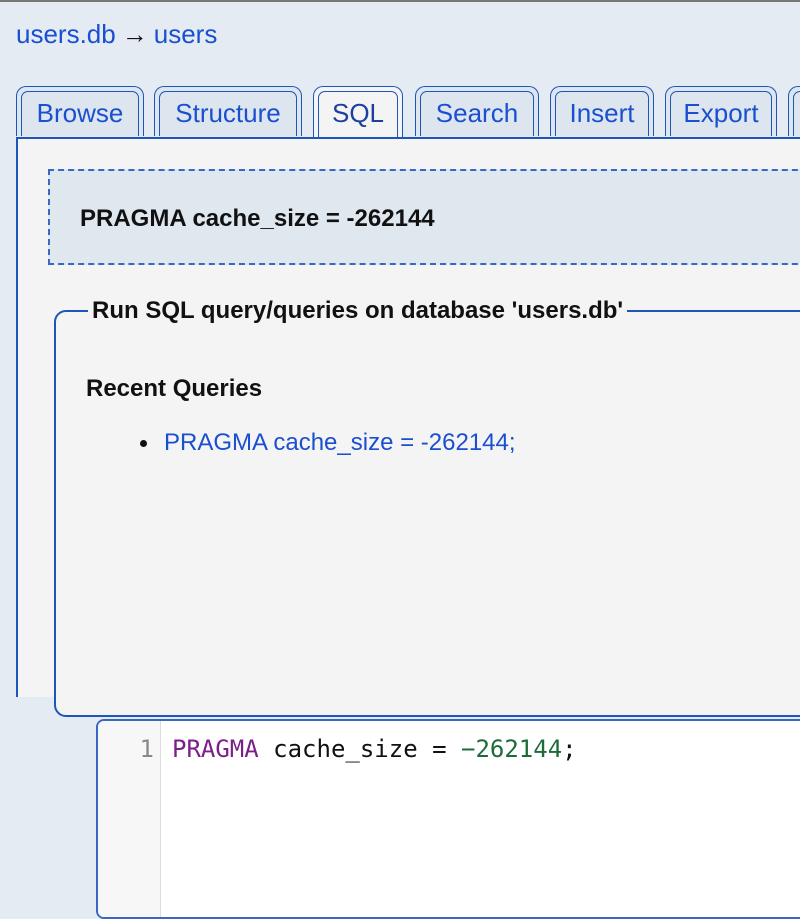 The image size is (800, 919). I want to click on breadcrumb-table-link: users, so click(186, 34).